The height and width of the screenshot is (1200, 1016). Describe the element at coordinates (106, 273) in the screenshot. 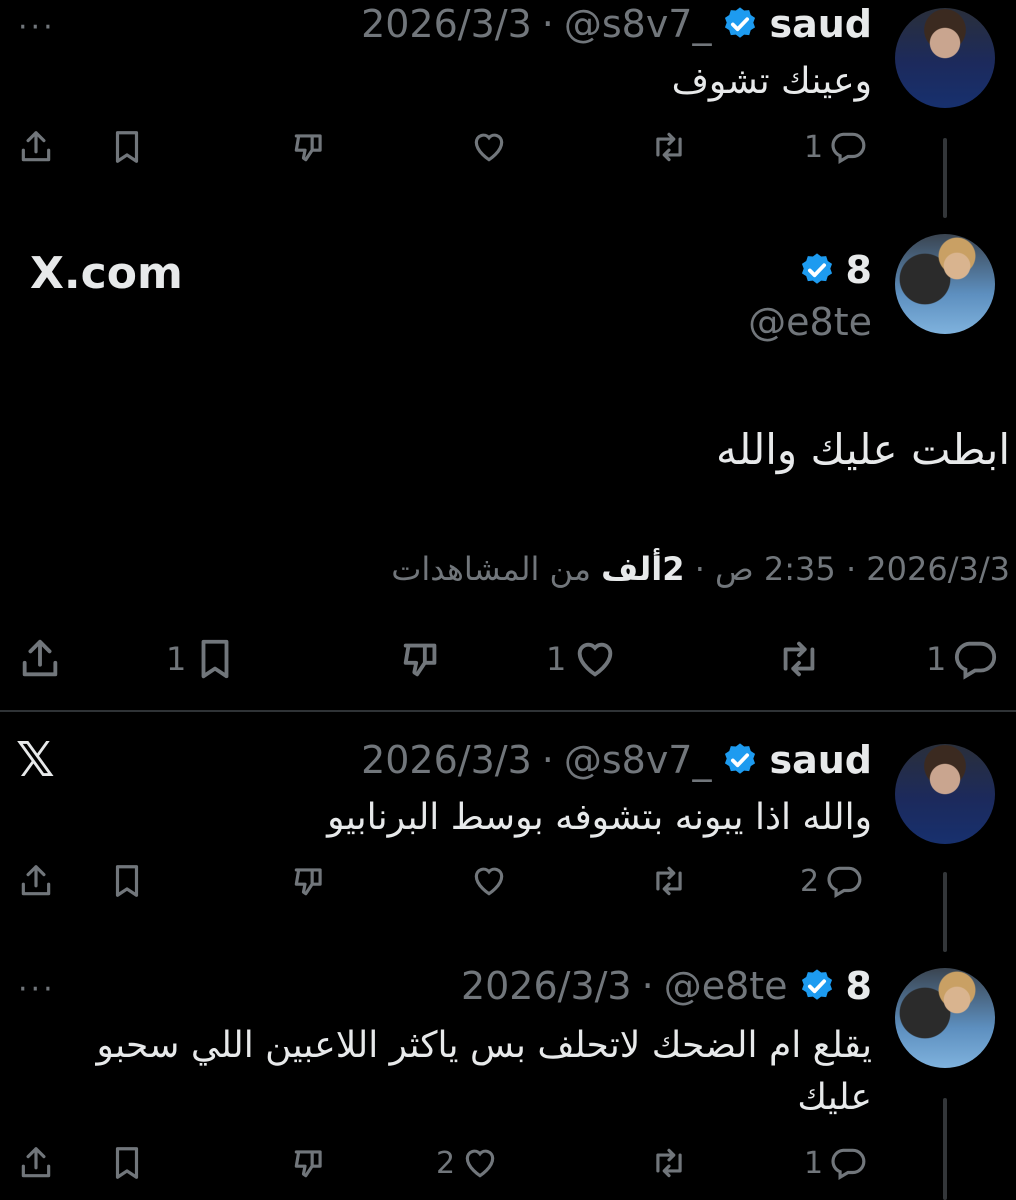

I see `x-com-watermark: X.com` at that location.